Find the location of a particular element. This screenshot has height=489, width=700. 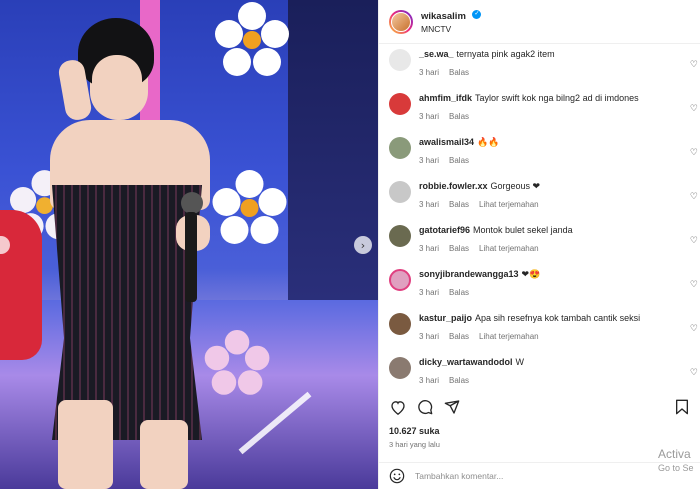

microphone is located at coordinates (191, 257).